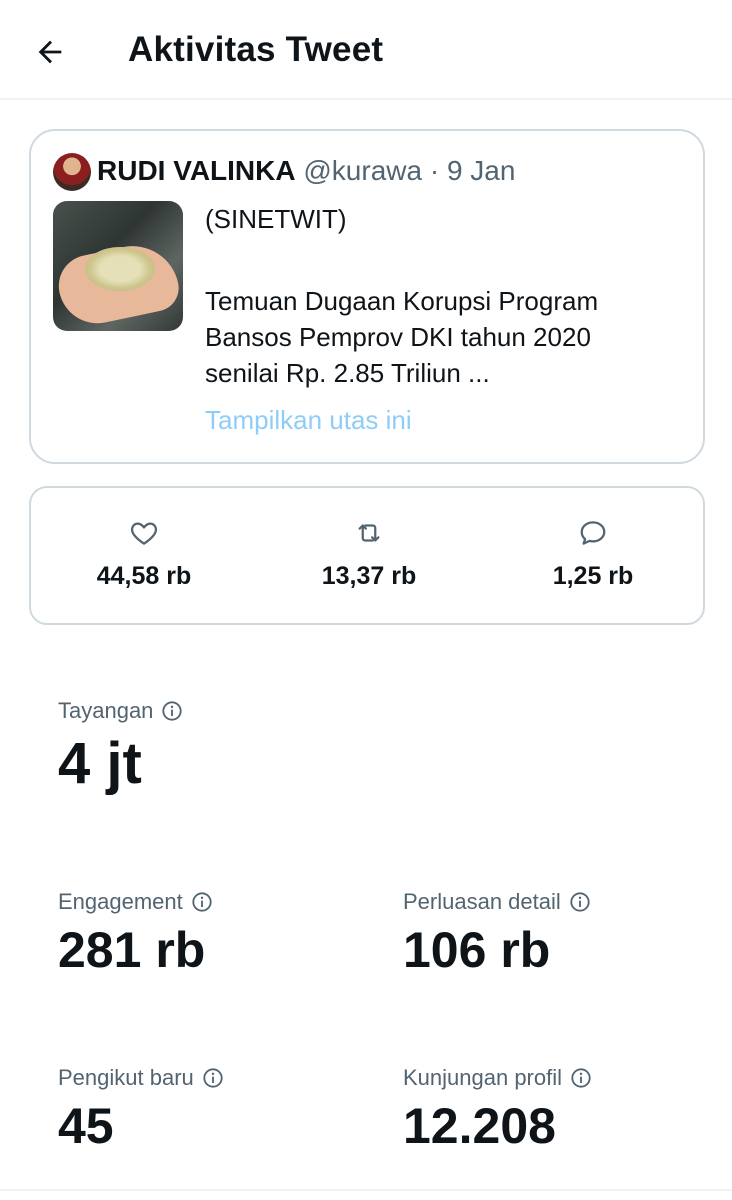 This screenshot has width=732, height=1200. Describe the element at coordinates (593, 553) in the screenshot. I see `replies-stat: 1,25 rb` at that location.